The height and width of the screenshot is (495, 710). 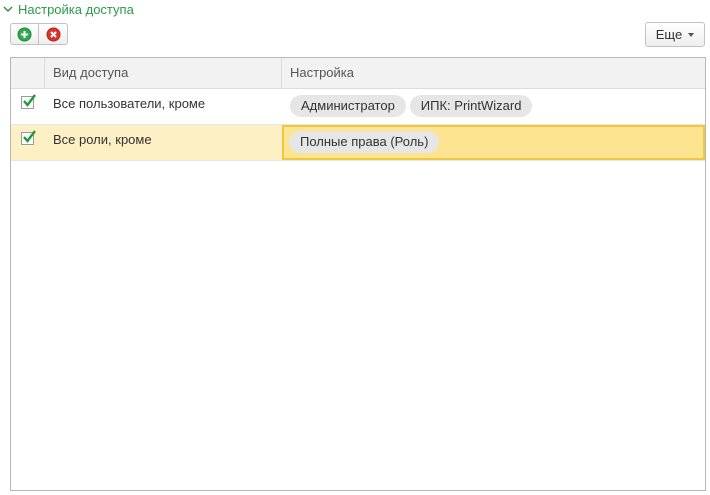 I want to click on table-row-selected: Все роли, кроме Полные права (Роль), so click(x=358, y=143).